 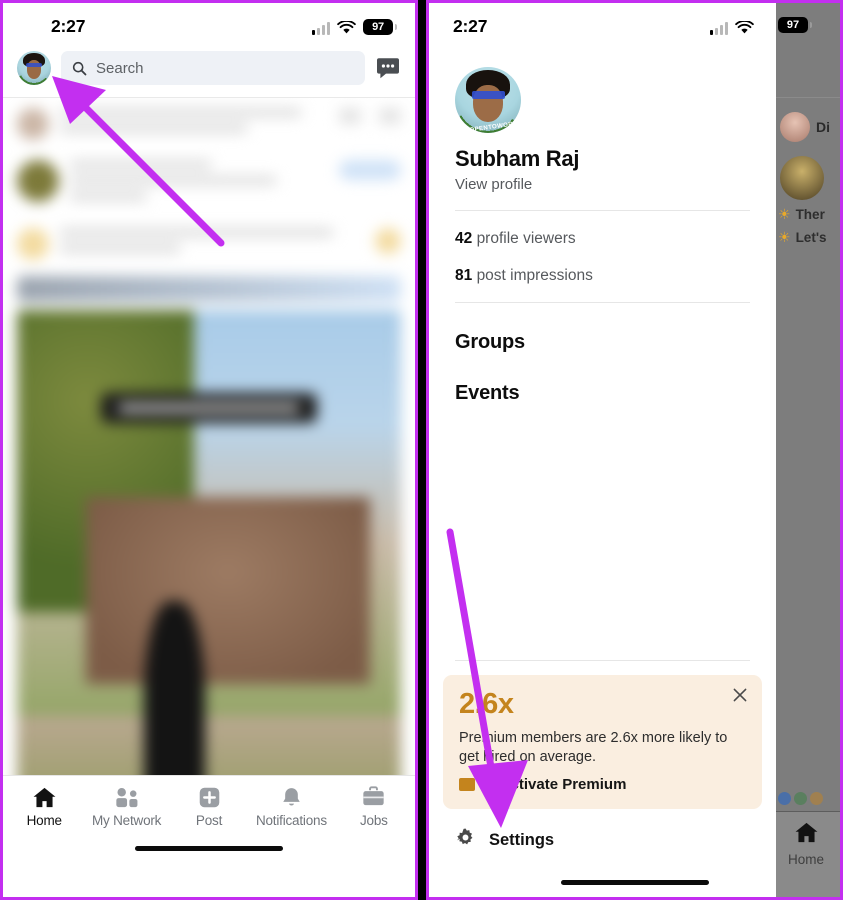 What do you see at coordinates (732, 26) in the screenshot?
I see `status-indicators-right` at bounding box center [732, 26].